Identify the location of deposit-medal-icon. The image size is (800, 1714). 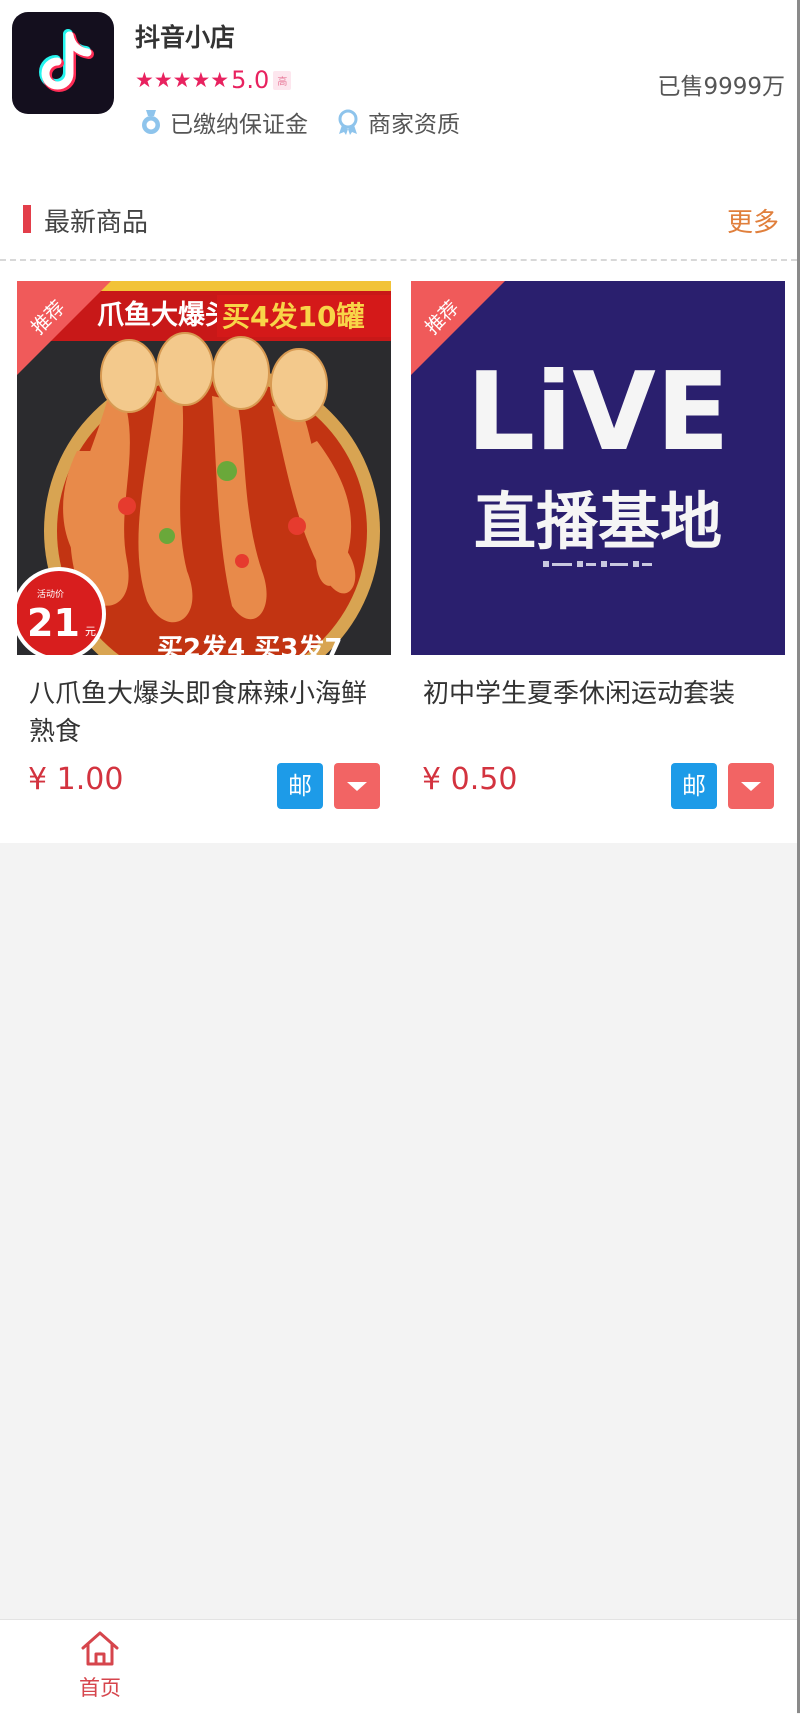
(151, 122).